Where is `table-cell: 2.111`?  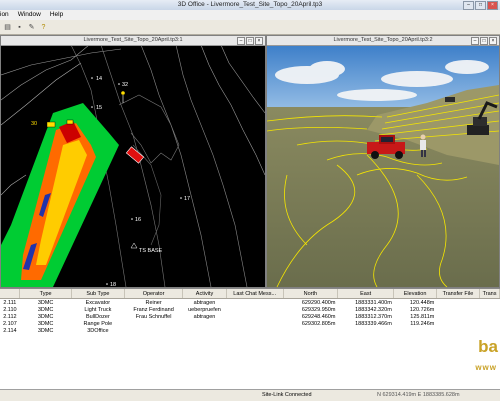
table-cell: 2.111 is located at coordinates (10, 302).